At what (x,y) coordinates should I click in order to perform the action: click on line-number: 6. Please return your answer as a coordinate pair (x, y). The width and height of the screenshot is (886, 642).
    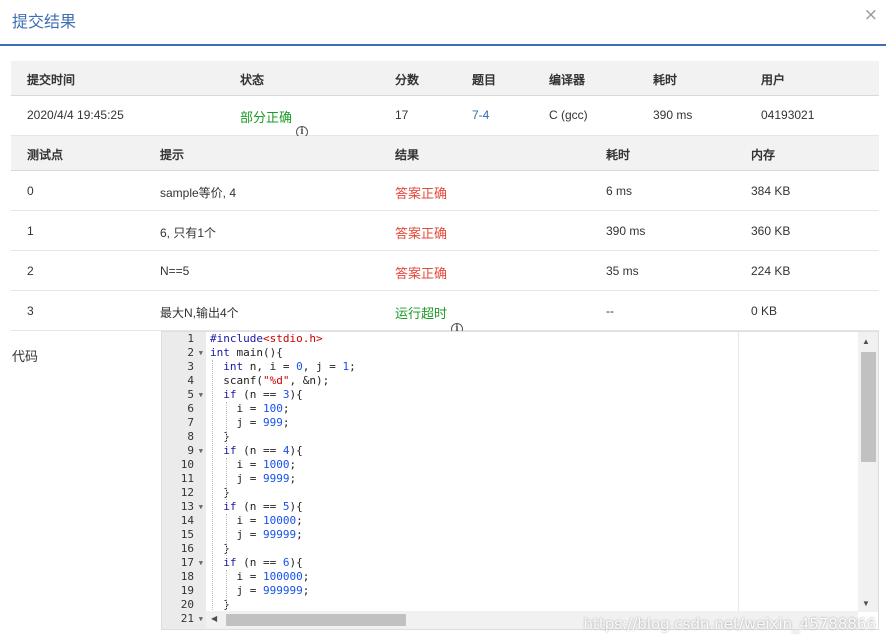
    Looking at the image, I should click on (190, 408).